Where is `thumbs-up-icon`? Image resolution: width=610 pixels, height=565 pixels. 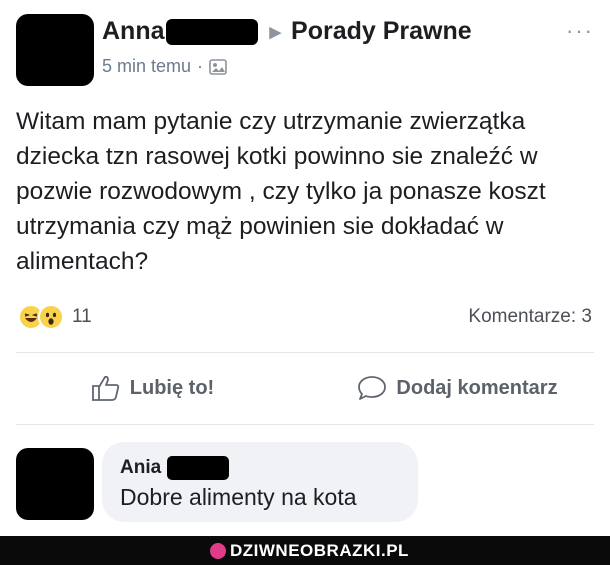 thumbs-up-icon is located at coordinates (105, 388).